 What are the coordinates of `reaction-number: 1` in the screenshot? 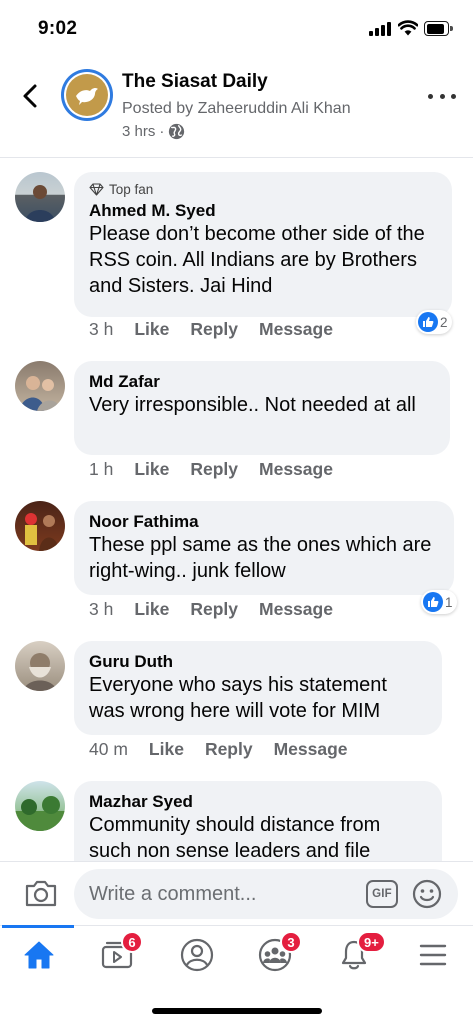 It's located at (449, 602).